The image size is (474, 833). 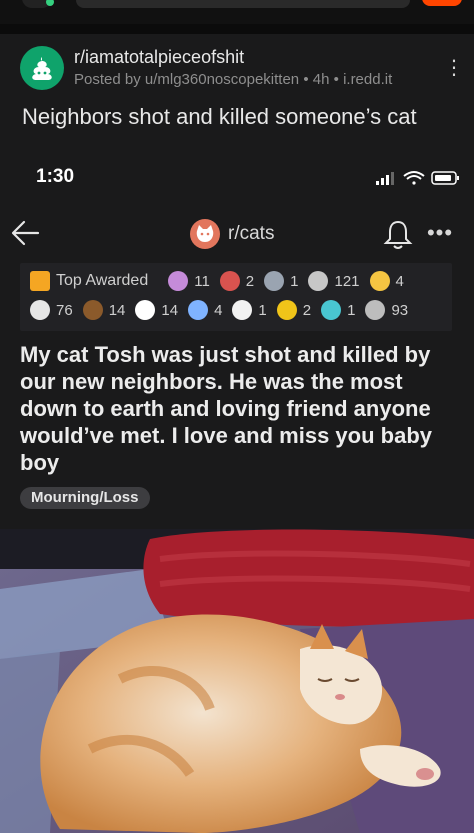 I want to click on award-item: 121, so click(x=334, y=281).